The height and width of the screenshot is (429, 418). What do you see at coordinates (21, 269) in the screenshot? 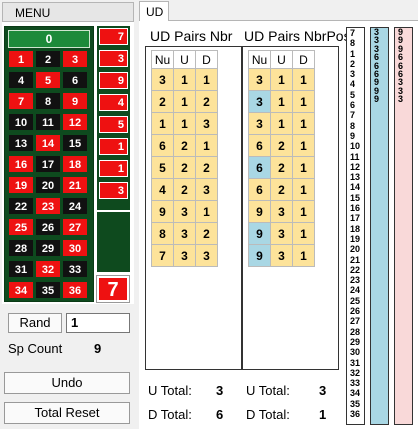
I see `number-cell-31: 31` at bounding box center [21, 269].